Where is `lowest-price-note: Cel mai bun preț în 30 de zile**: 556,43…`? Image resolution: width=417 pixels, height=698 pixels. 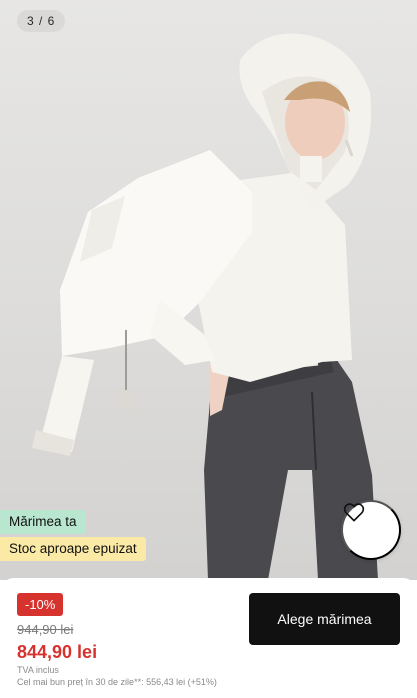 lowest-price-note: Cel mai bun preț în 30 de zile**: 556,43… is located at coordinates (117, 682).